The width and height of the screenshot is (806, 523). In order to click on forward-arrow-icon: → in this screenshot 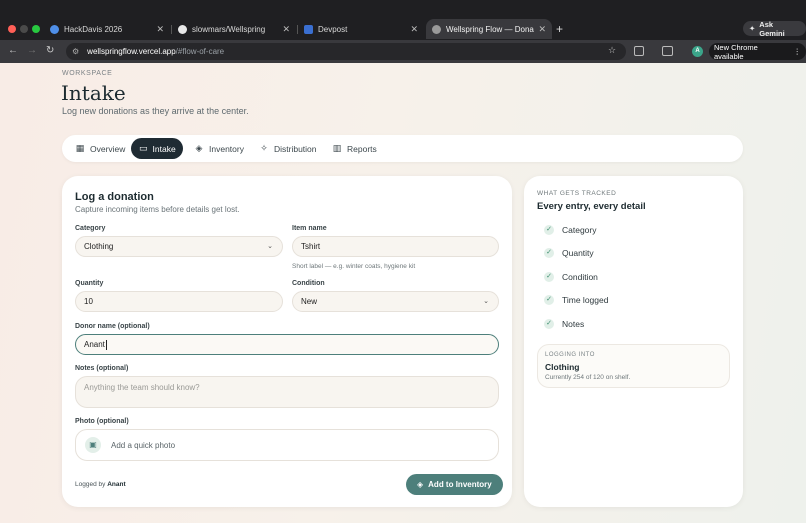, I will do `click(32, 50)`.